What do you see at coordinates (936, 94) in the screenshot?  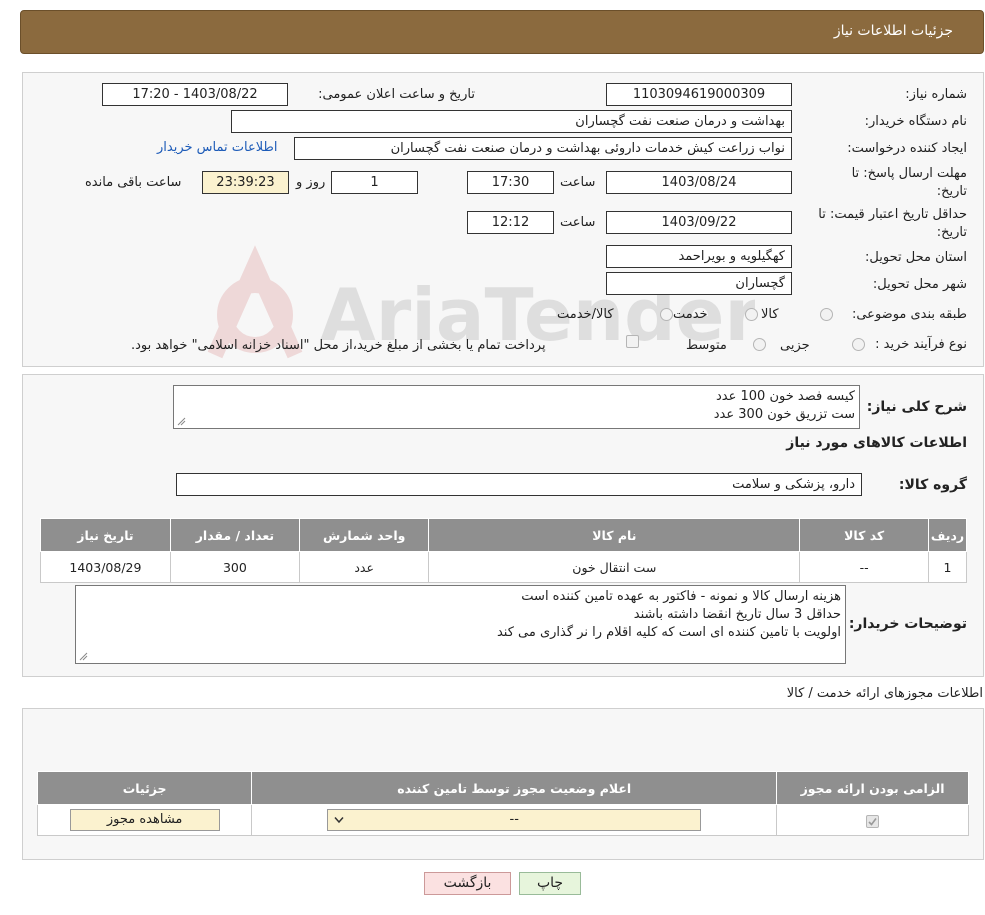 I see `need-number-label: شماره نیاز:` at bounding box center [936, 94].